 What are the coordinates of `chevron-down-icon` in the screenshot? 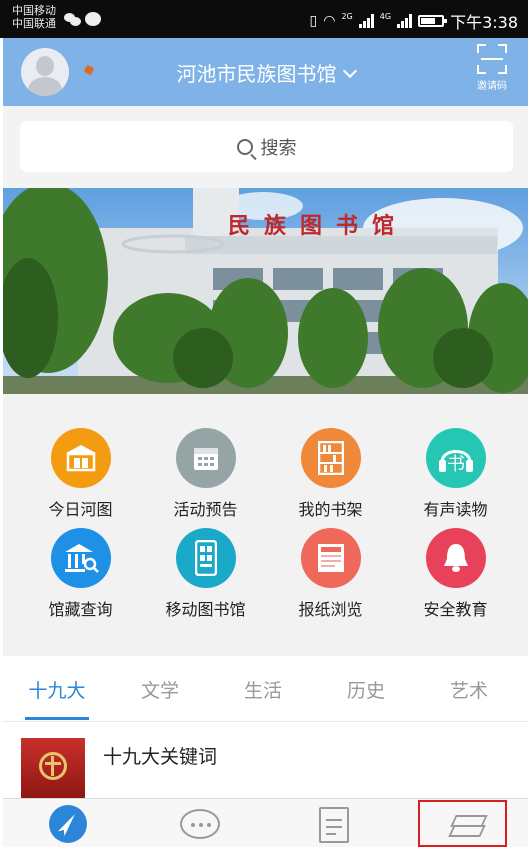 It's located at (349, 71).